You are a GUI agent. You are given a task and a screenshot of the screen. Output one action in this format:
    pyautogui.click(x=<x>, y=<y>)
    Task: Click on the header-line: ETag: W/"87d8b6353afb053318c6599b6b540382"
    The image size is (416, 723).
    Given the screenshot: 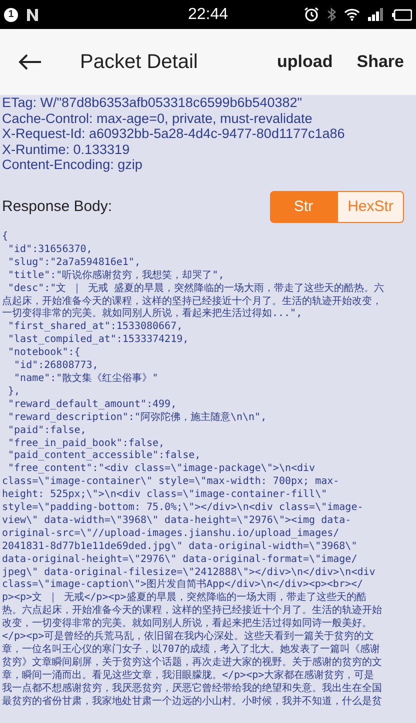 What is the action you would take?
    pyautogui.click(x=153, y=102)
    